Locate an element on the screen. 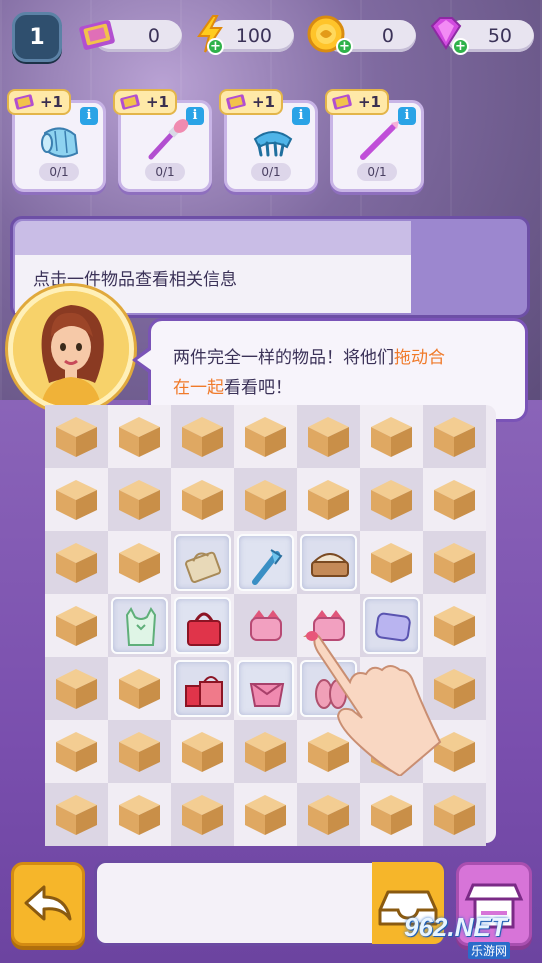 Image resolution: width=542 pixels, height=963 pixels. makeup-brush-icon is located at coordinates (168, 139).